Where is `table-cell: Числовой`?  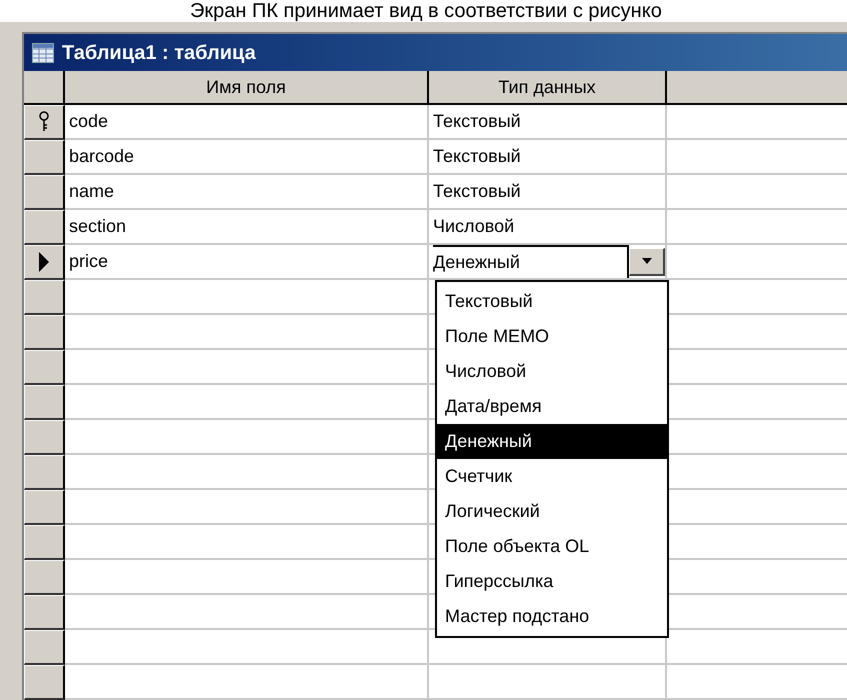
table-cell: Числовой is located at coordinates (548, 227).